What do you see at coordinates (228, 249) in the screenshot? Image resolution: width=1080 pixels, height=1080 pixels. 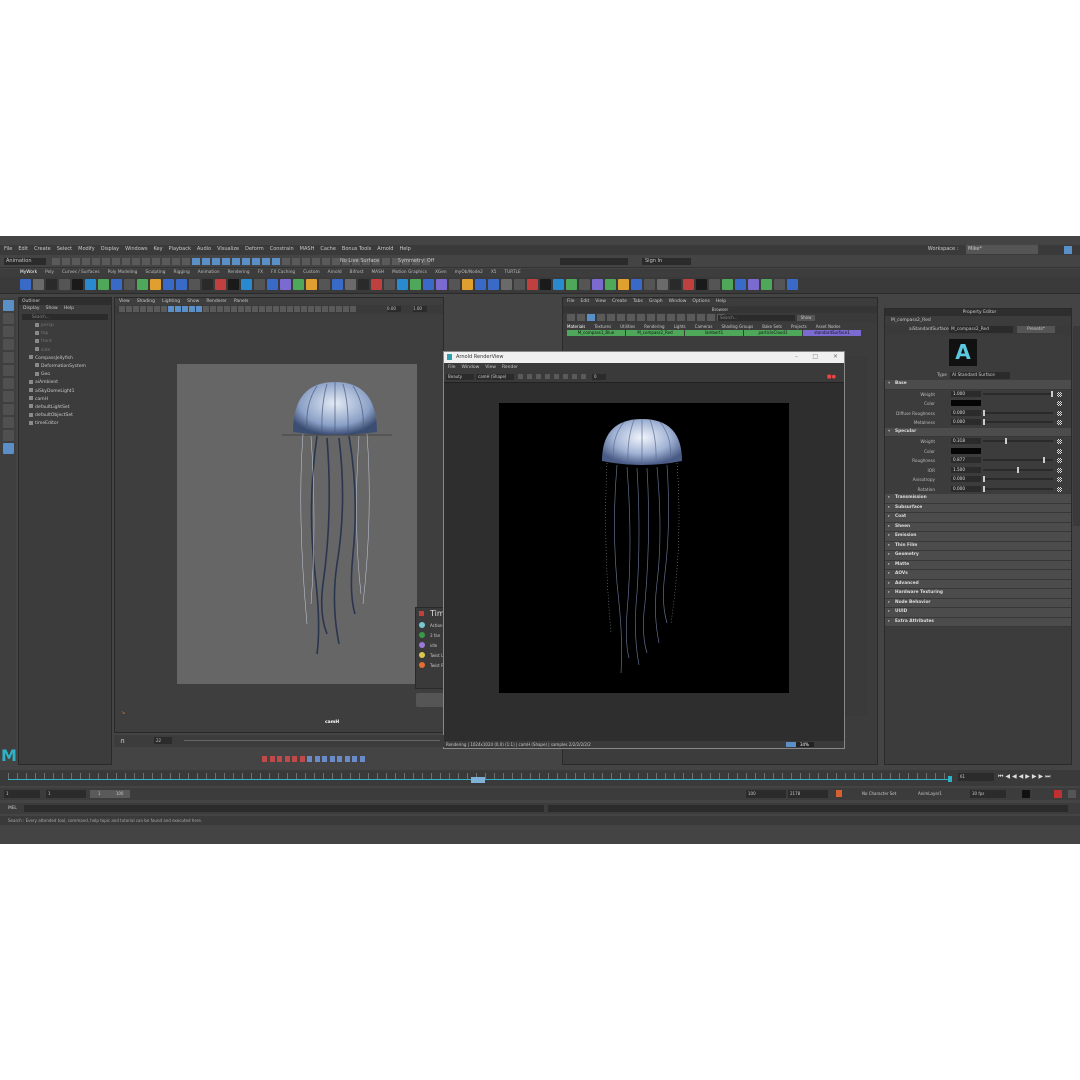 I see `menu-visualize: Visualize` at bounding box center [228, 249].